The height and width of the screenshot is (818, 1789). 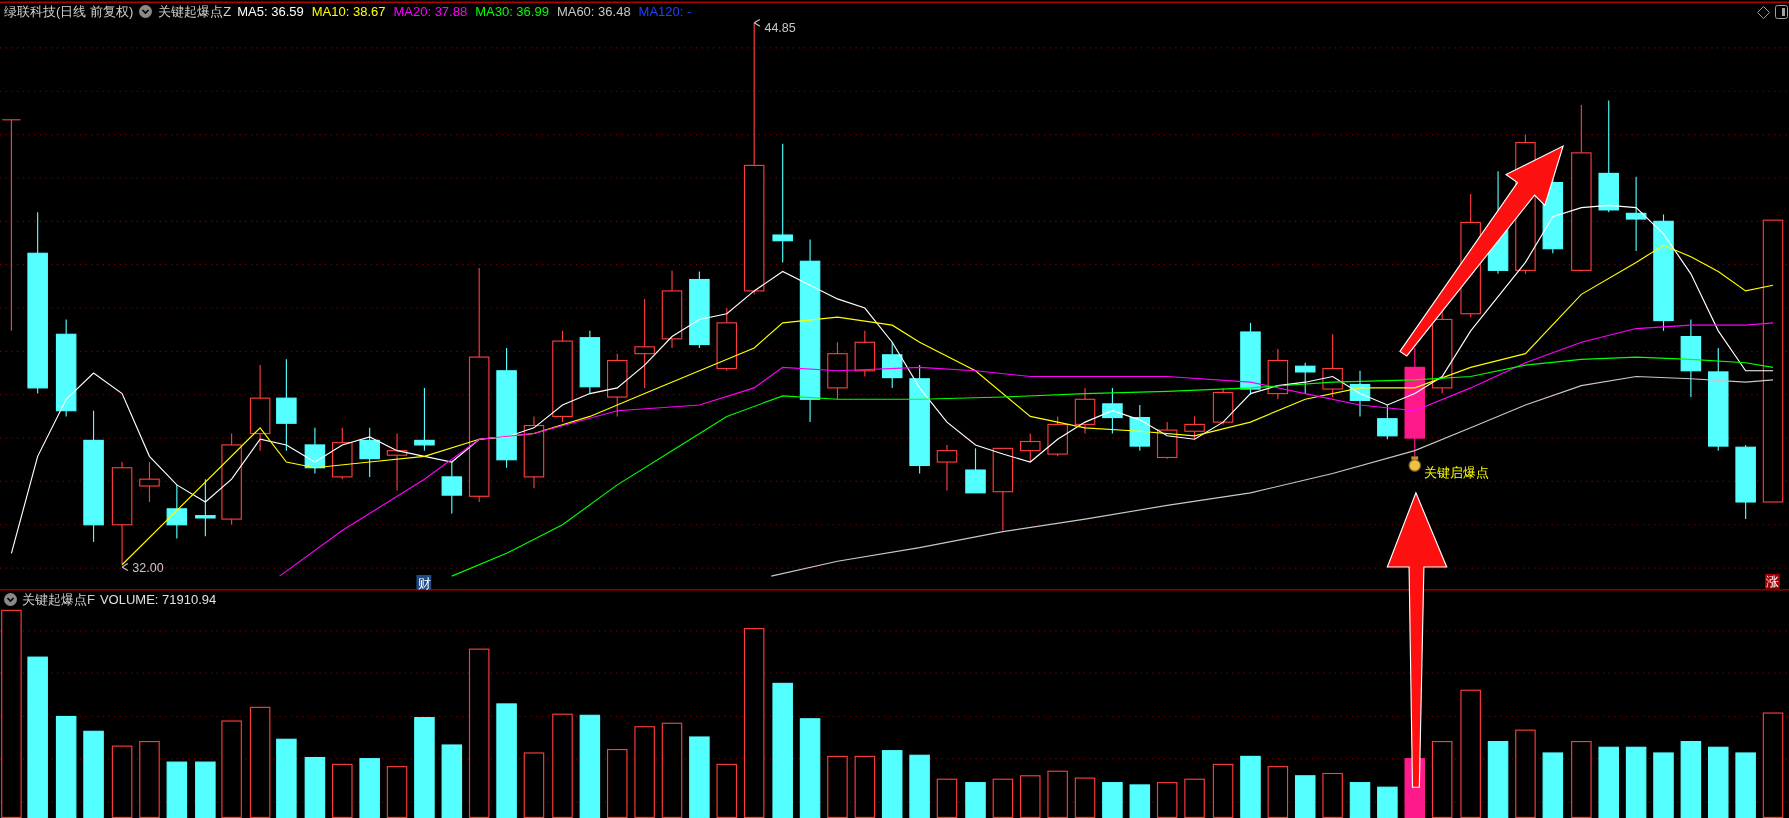 I want to click on moving-average-value: MA60: 36.48, so click(x=593, y=11).